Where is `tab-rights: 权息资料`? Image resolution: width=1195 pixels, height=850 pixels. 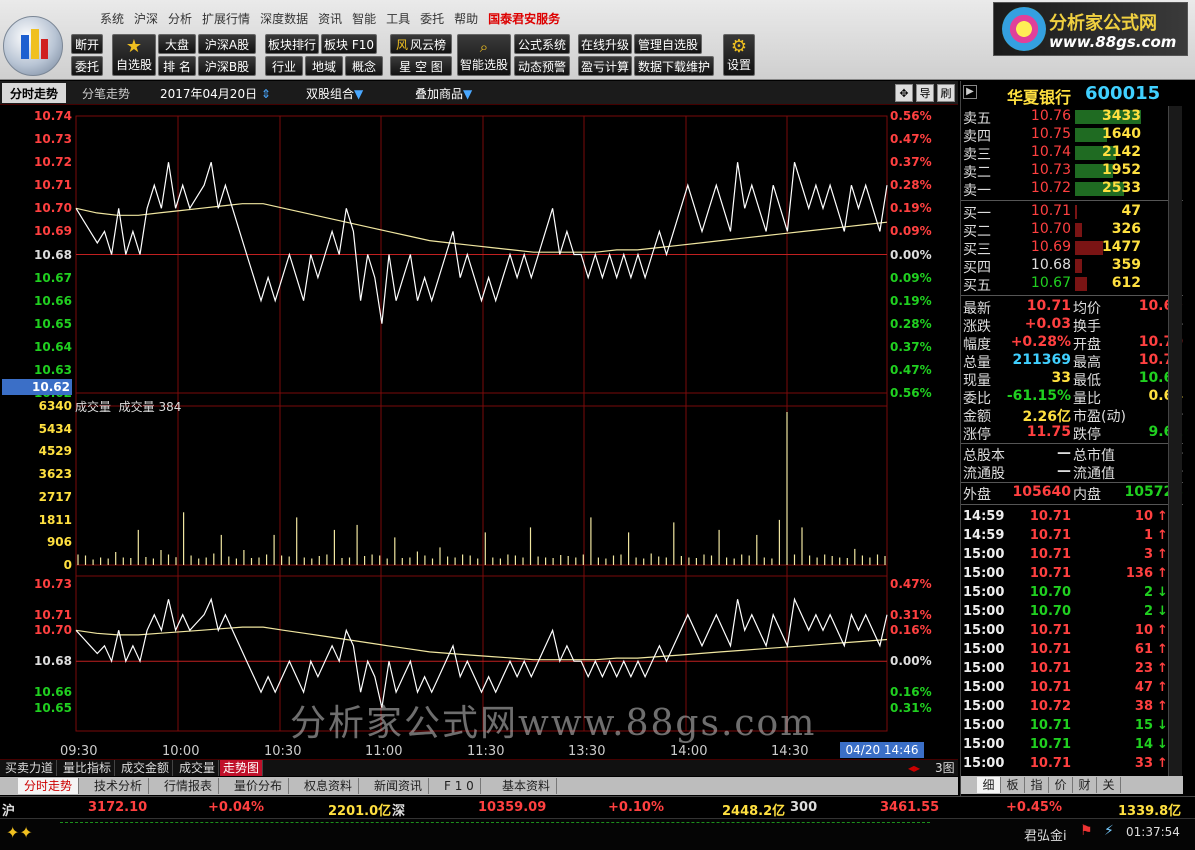
tab-rights: 权息资料 is located at coordinates (329, 786).